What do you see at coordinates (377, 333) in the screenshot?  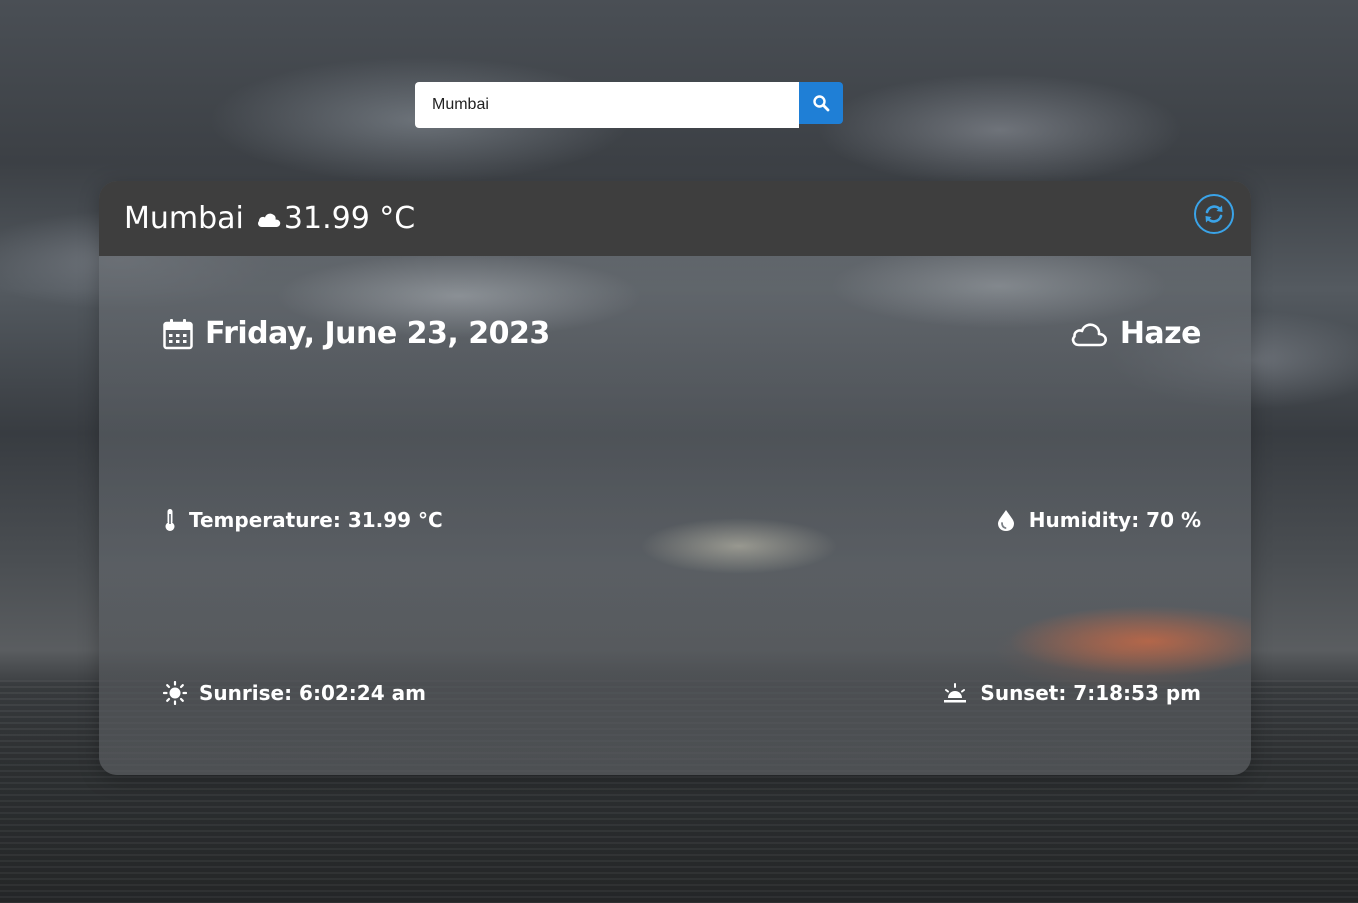 I see `date-text: Friday, June 23, 2023` at bounding box center [377, 333].